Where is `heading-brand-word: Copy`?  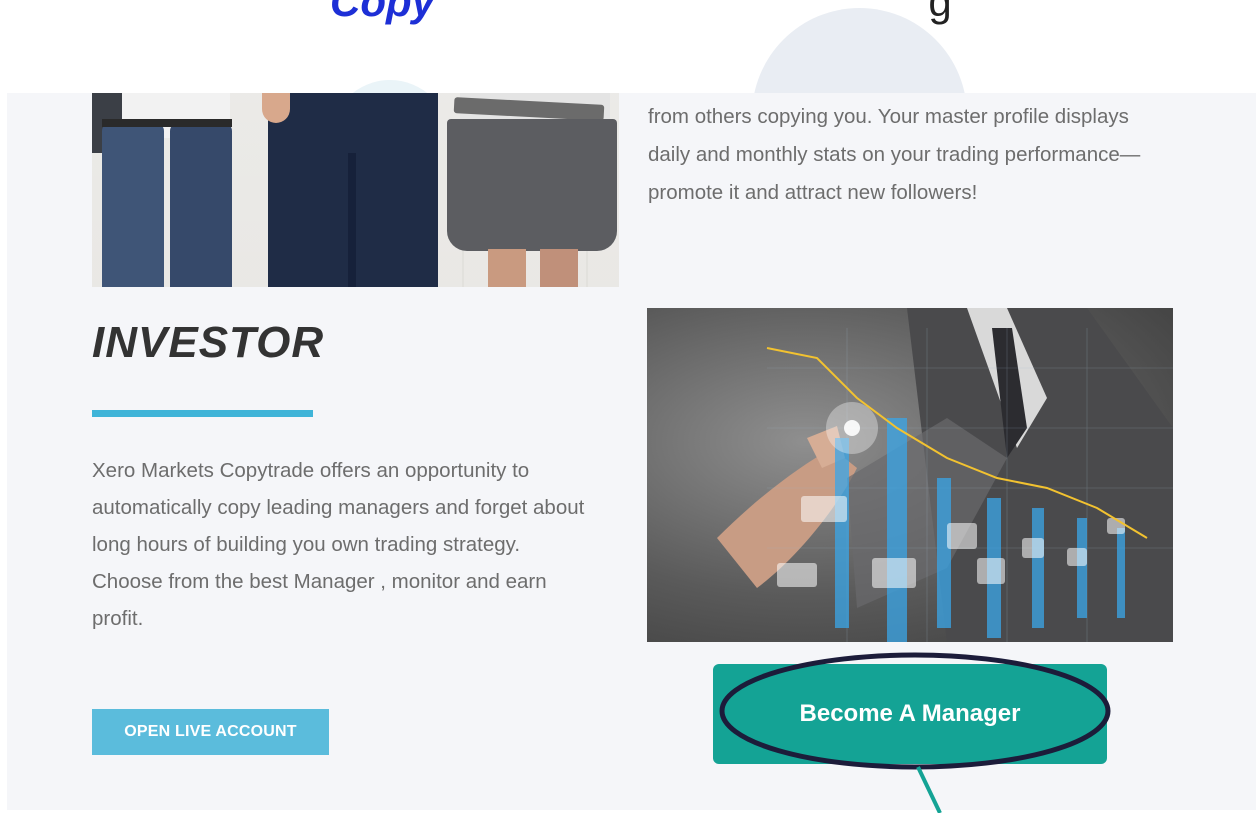 heading-brand-word: Copy is located at coordinates (382, 12).